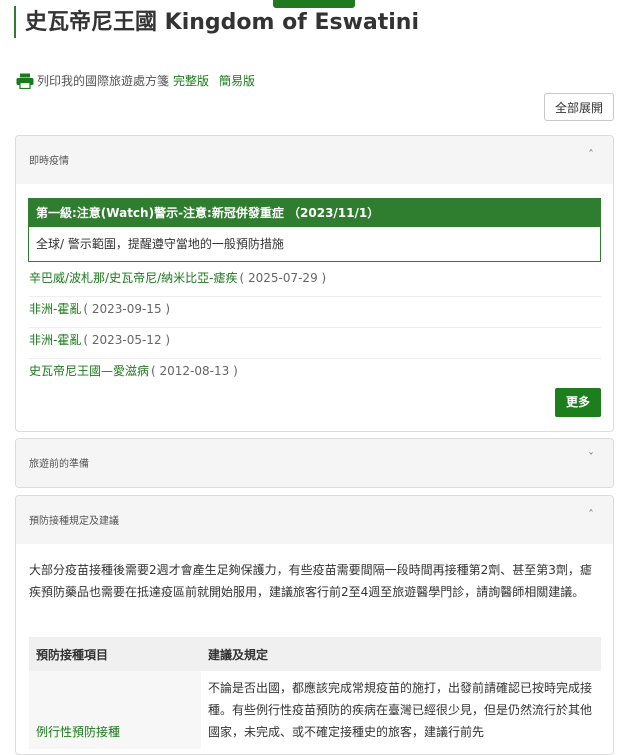  I want to click on notice-link: 史瓦帝尼王國—愛滋病, so click(89, 371).